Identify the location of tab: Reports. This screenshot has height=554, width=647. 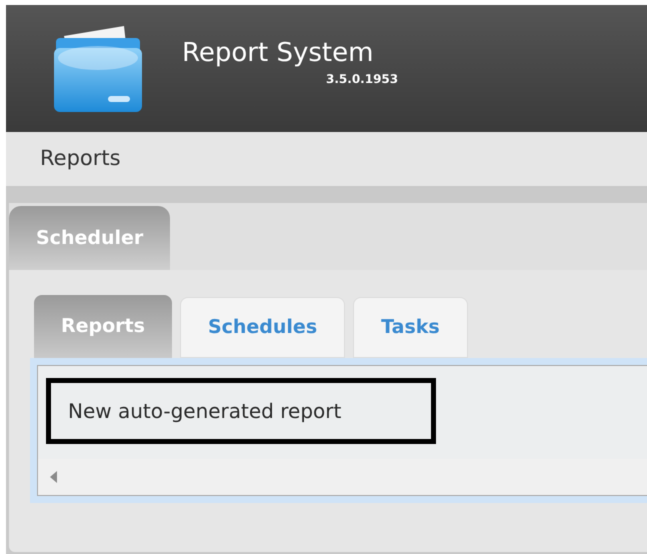
(103, 326).